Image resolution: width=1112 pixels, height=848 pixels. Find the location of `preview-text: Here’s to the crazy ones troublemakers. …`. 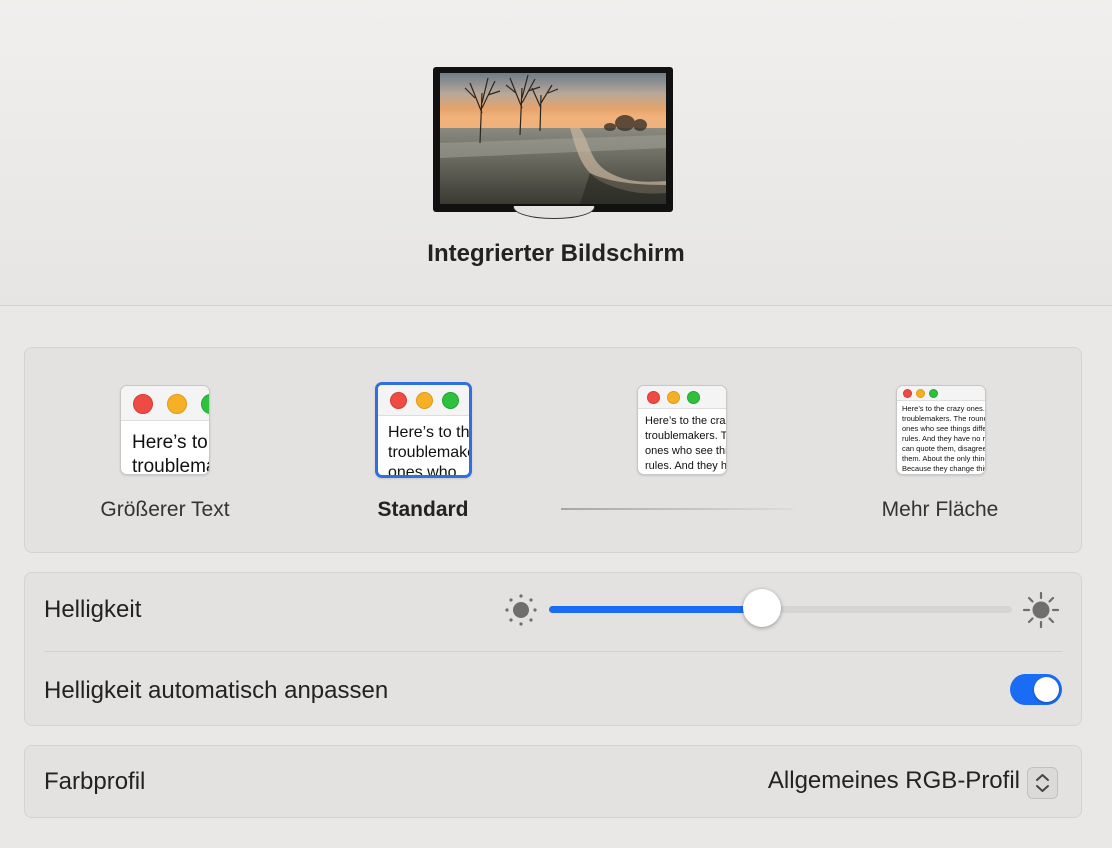

preview-text: Here’s to the crazy ones troublemakers. … is located at coordinates (685, 443).